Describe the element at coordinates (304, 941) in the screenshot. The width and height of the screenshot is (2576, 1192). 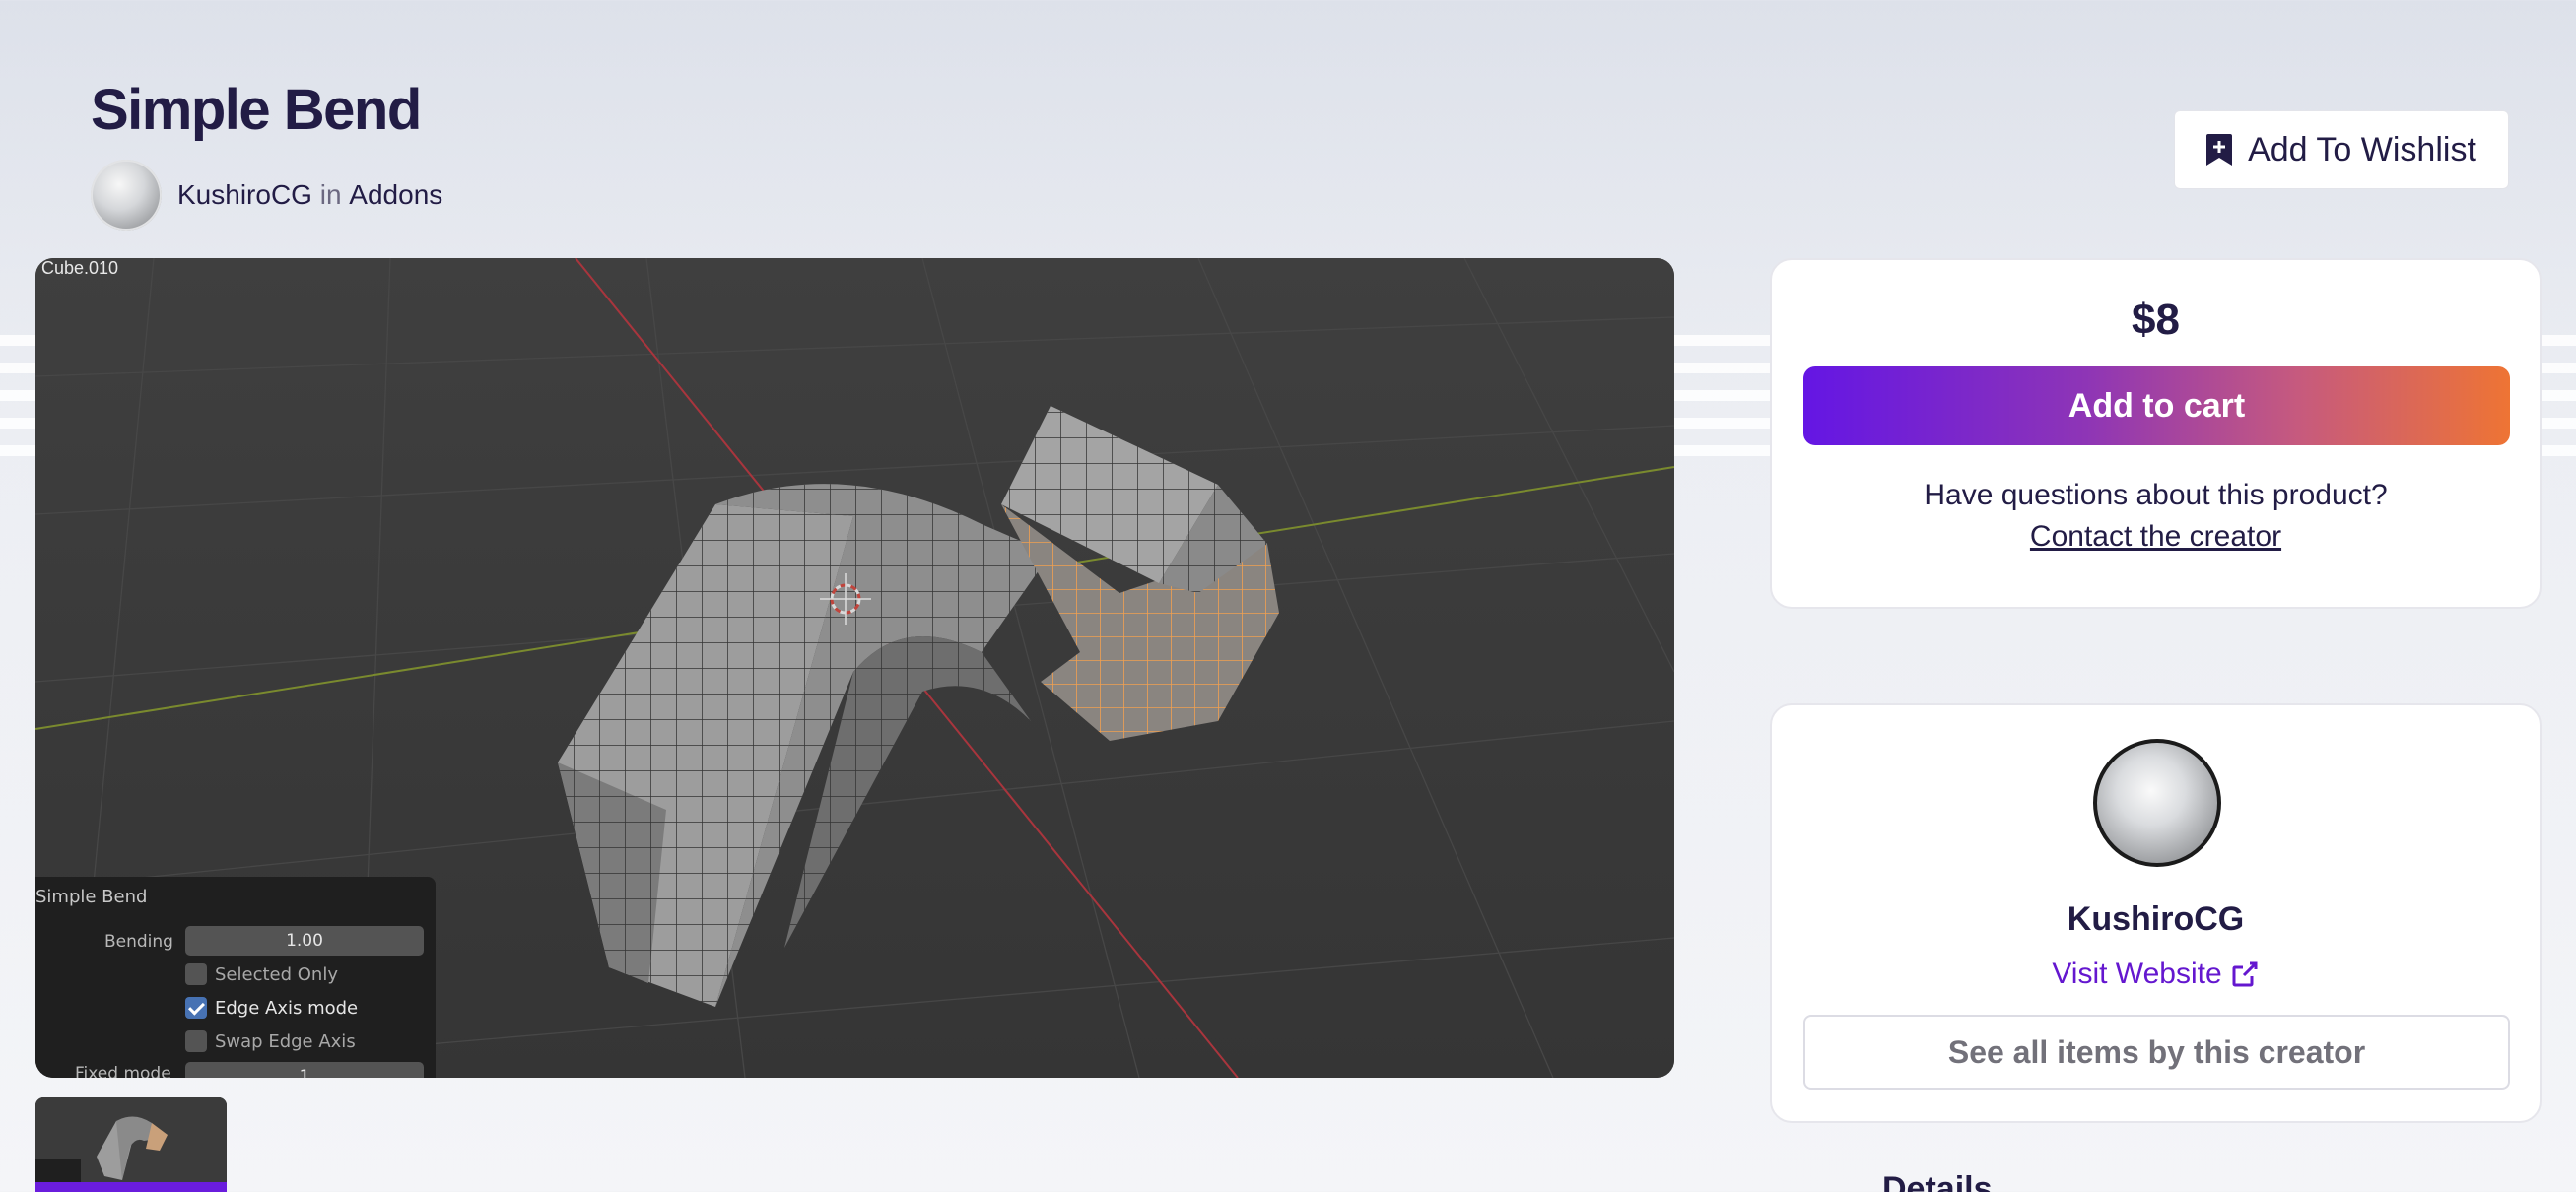
I see `bending-field: 1.00` at that location.